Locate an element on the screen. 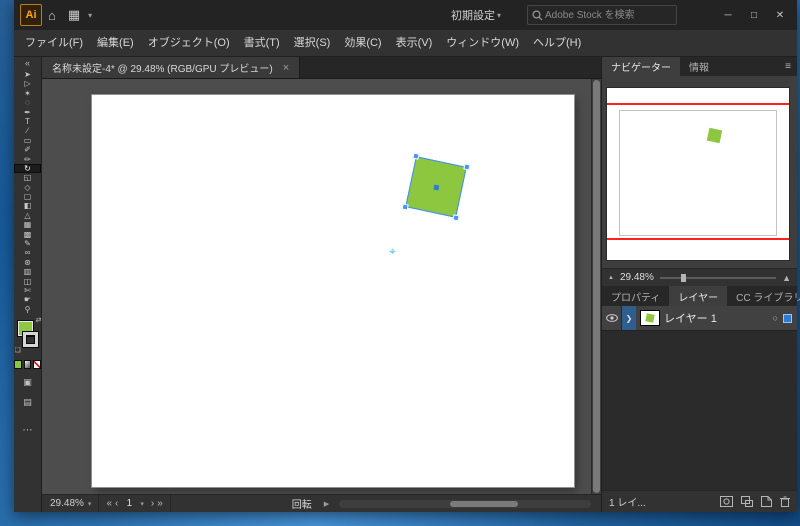  navigator-zoom-slider is located at coordinates (718, 277).